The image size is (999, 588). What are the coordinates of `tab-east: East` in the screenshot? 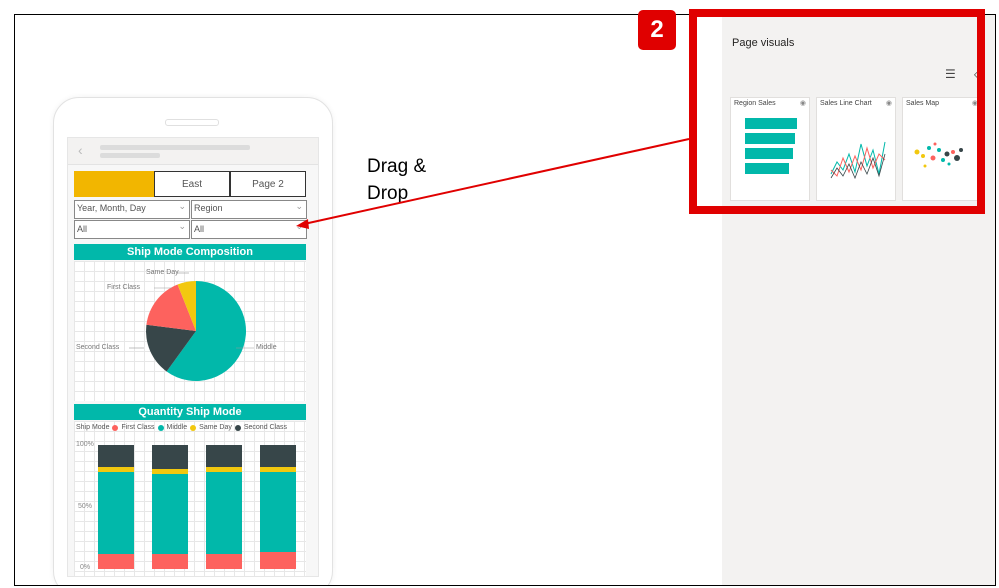 It's located at (192, 184).